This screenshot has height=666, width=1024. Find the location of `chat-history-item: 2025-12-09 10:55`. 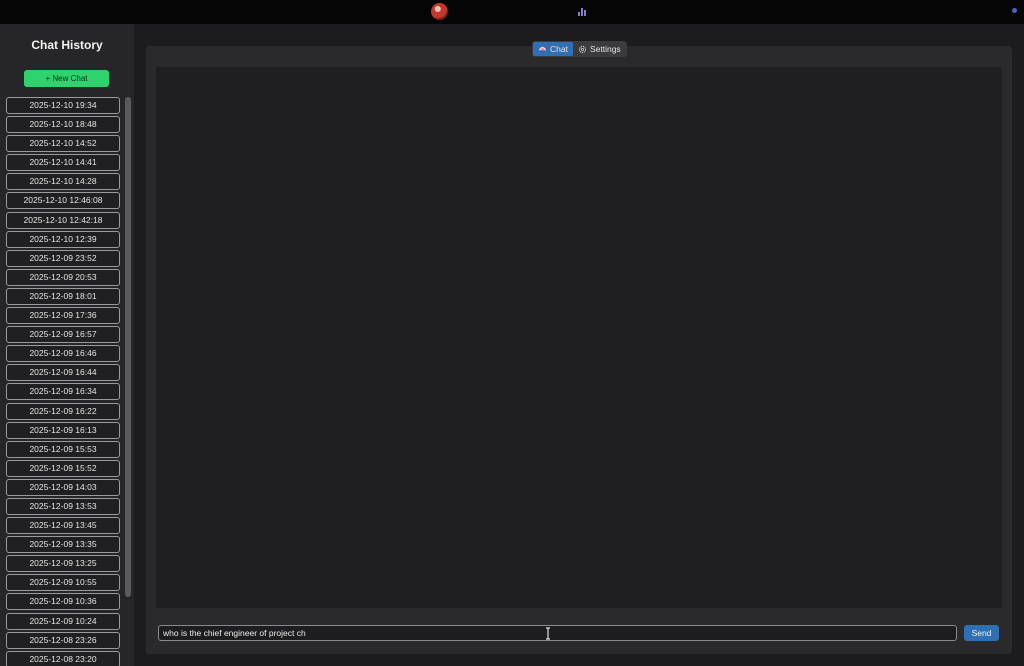

chat-history-item: 2025-12-09 10:55 is located at coordinates (63, 583).